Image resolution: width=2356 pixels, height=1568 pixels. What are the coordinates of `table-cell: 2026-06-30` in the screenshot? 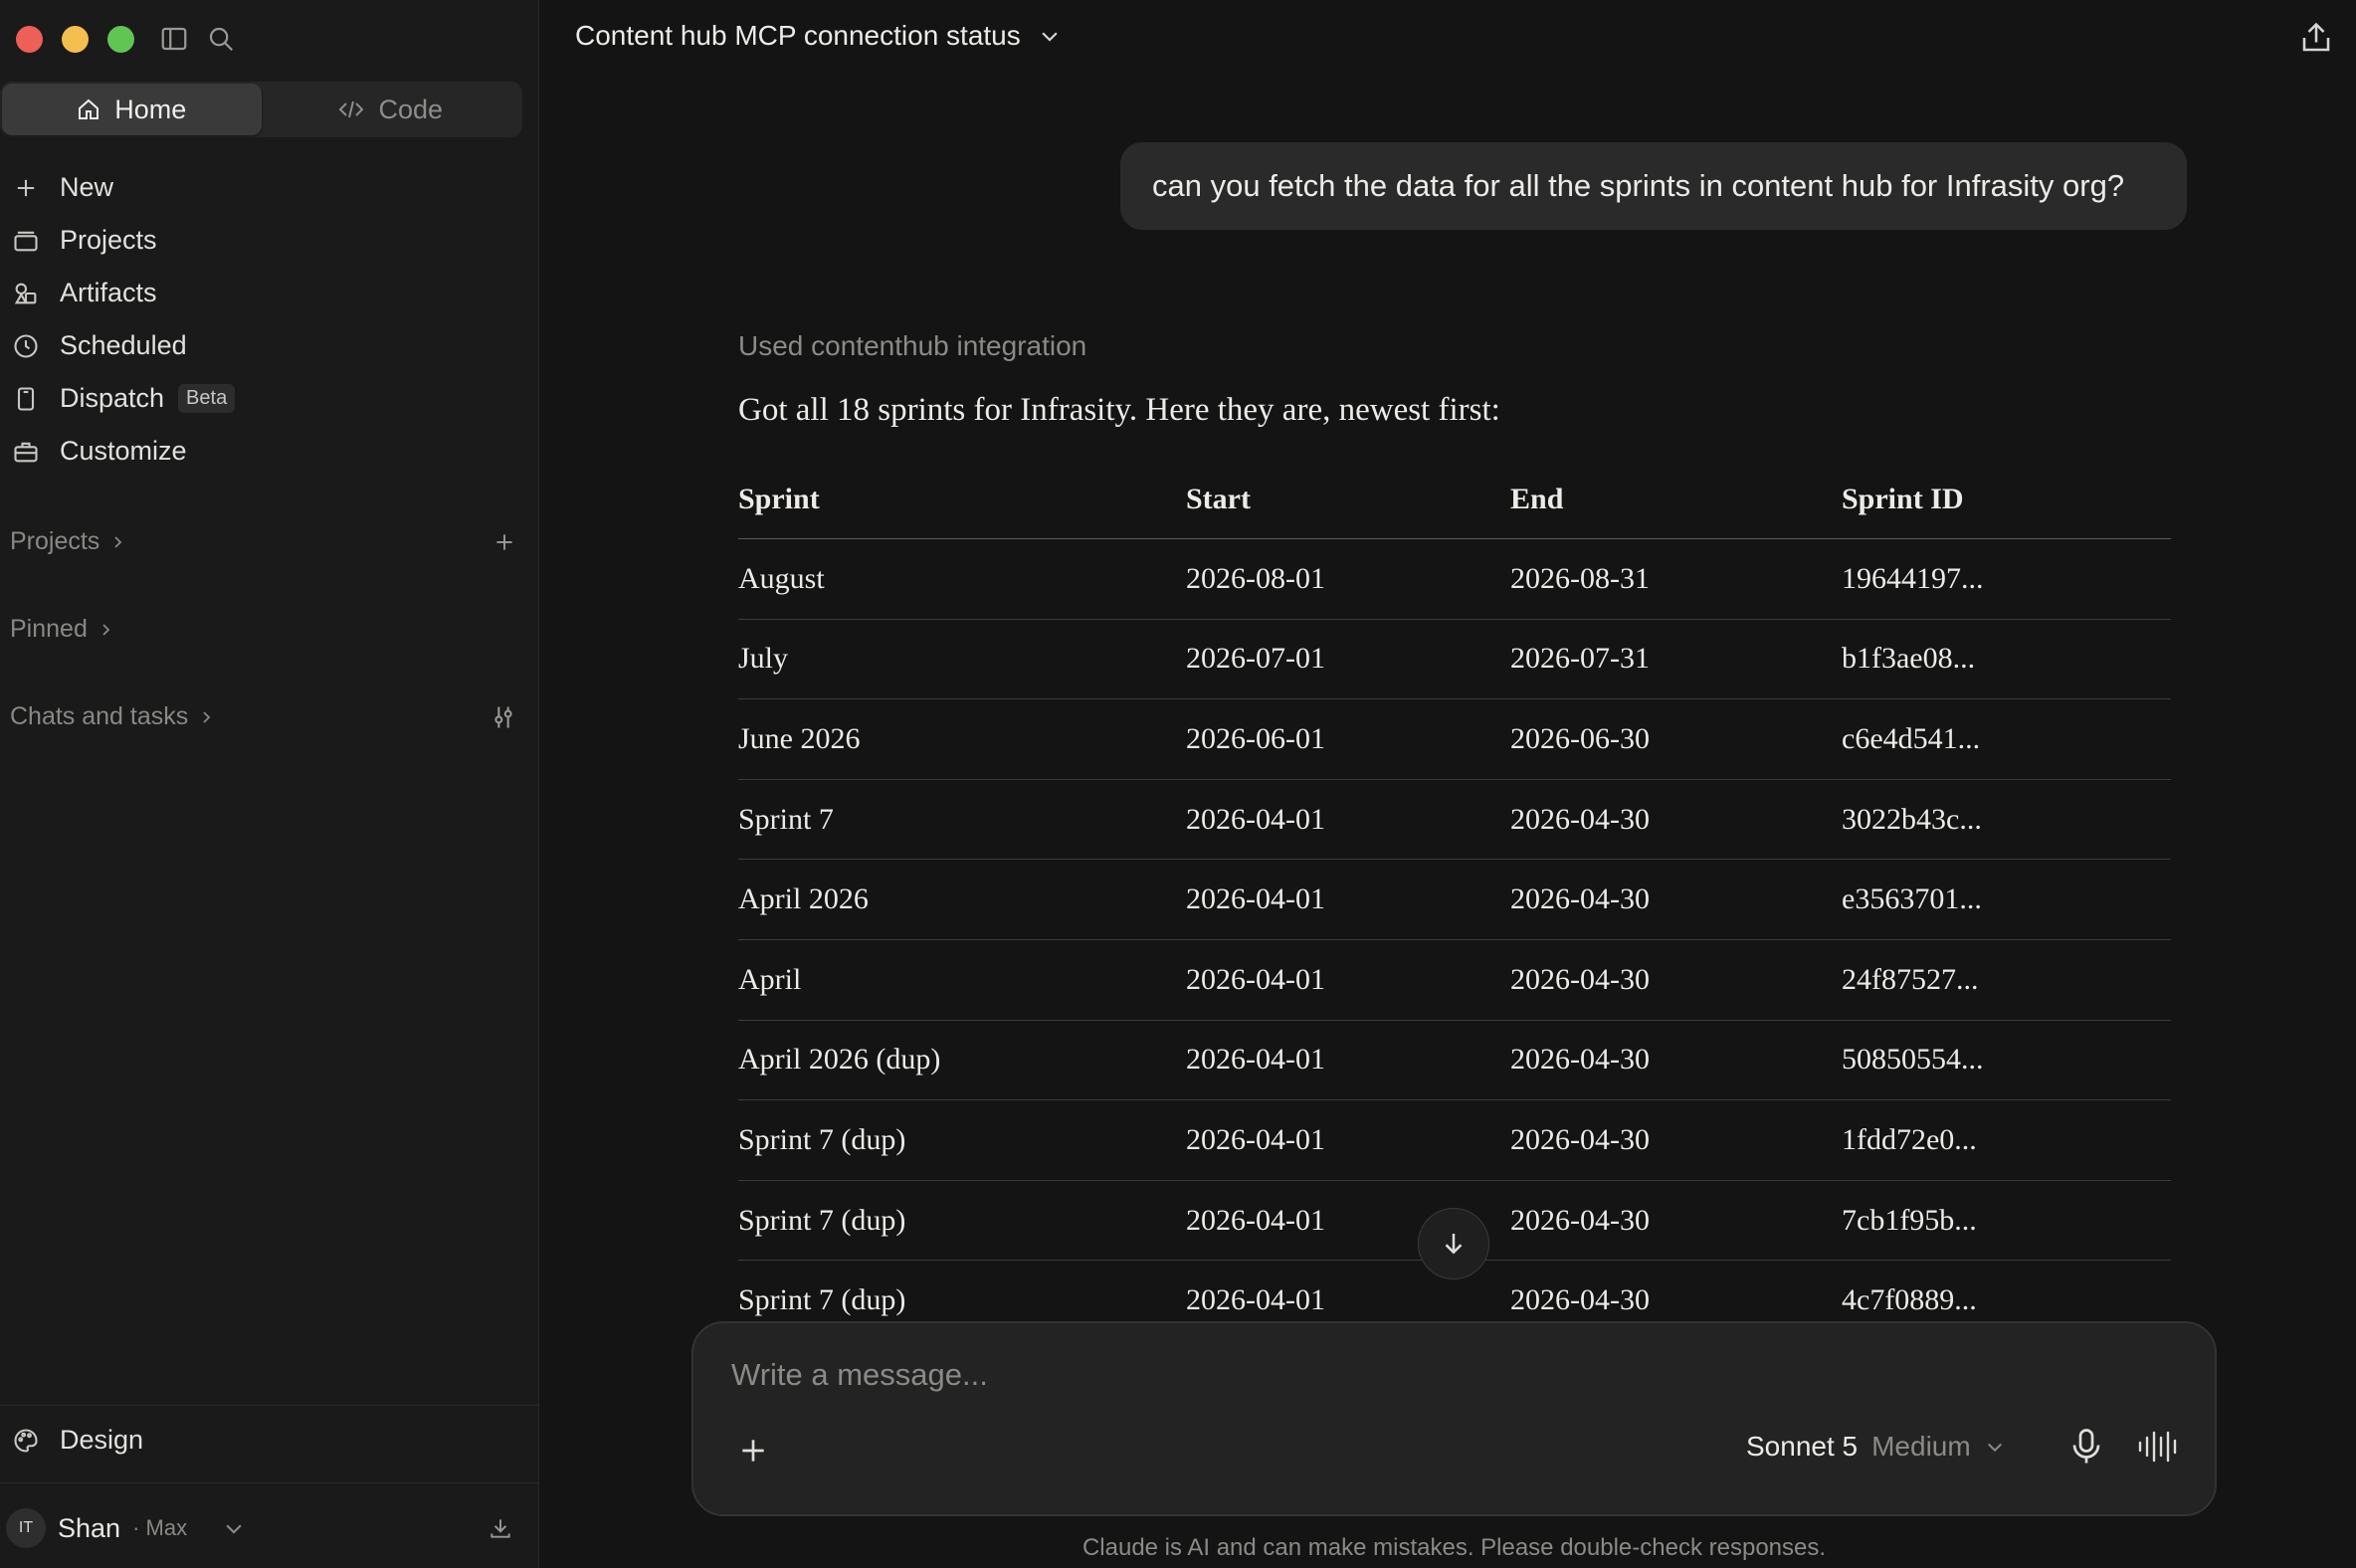 It's located at (1580, 738).